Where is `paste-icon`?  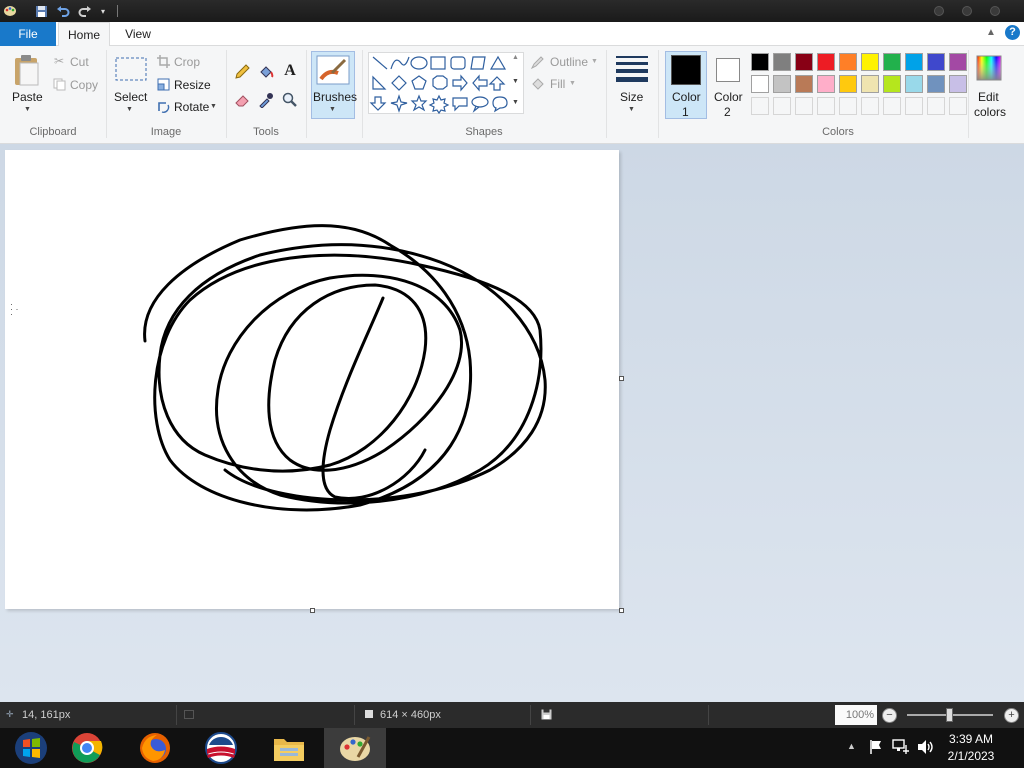
paste-icon is located at coordinates (27, 70).